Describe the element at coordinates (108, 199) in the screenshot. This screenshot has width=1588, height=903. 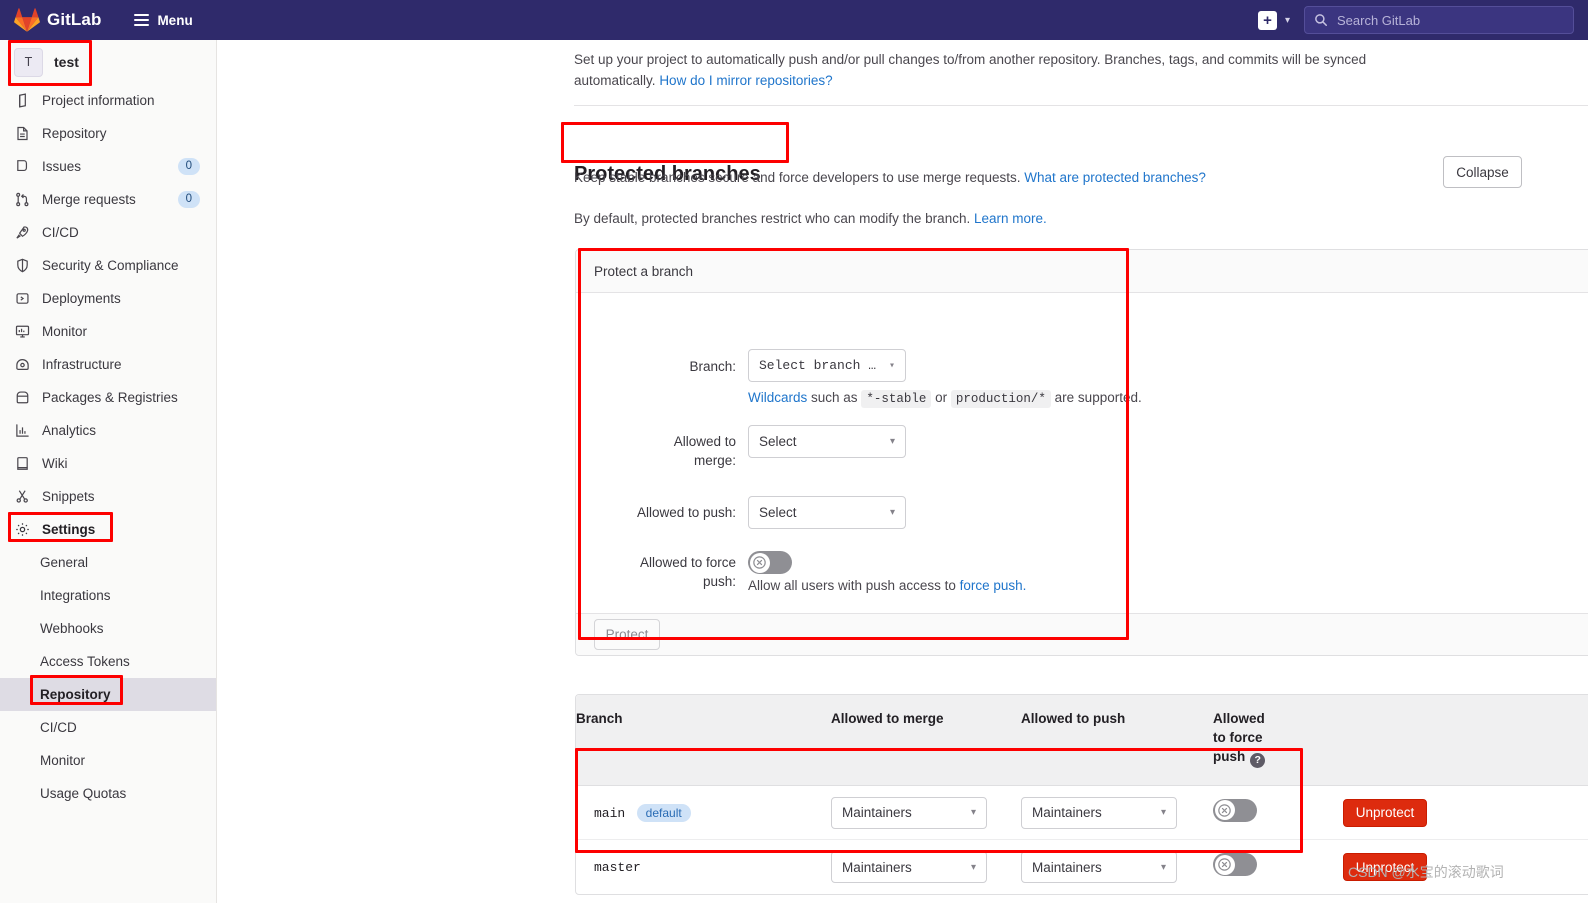
I see `sidebar-item-merge-requests: Merge requests 0` at that location.